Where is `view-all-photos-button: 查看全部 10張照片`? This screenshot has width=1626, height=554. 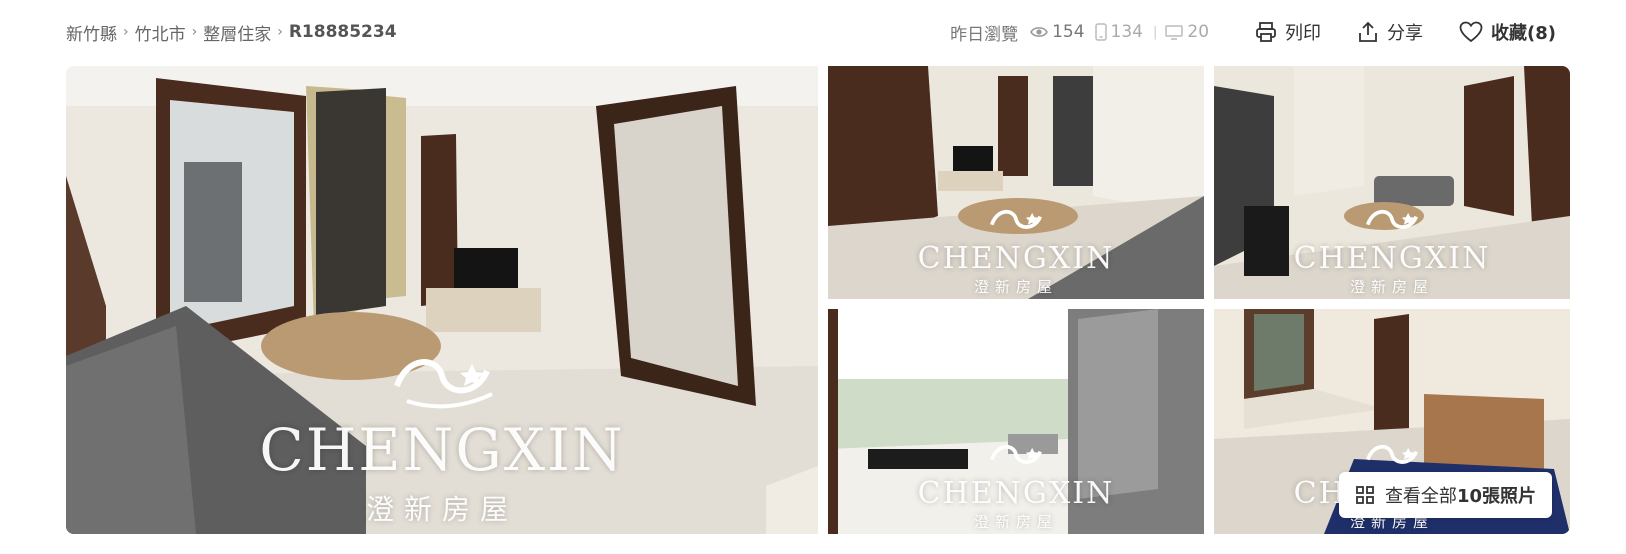 view-all-photos-button: 查看全部 10張照片 is located at coordinates (1445, 495).